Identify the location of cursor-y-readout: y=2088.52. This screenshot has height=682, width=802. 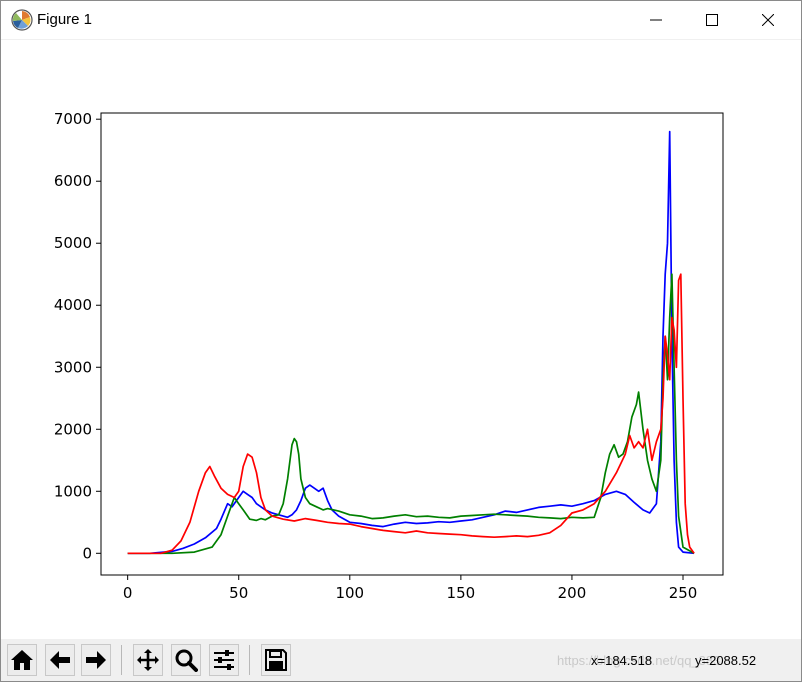
(726, 660).